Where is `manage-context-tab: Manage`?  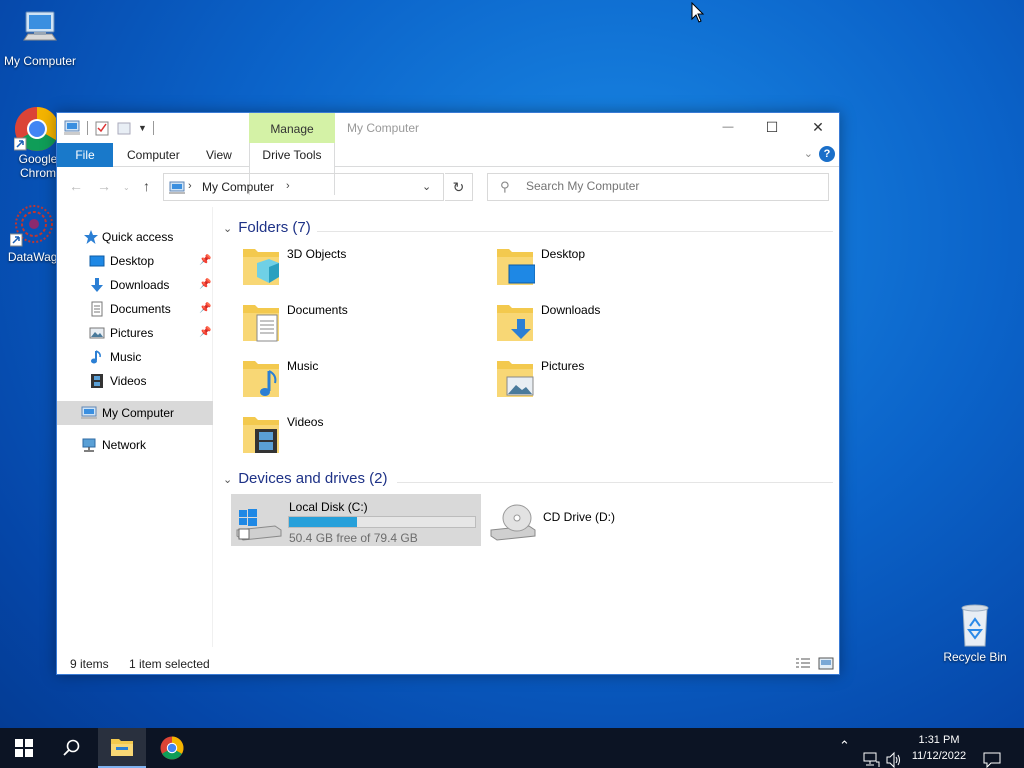
manage-context-tab: Manage is located at coordinates (292, 128).